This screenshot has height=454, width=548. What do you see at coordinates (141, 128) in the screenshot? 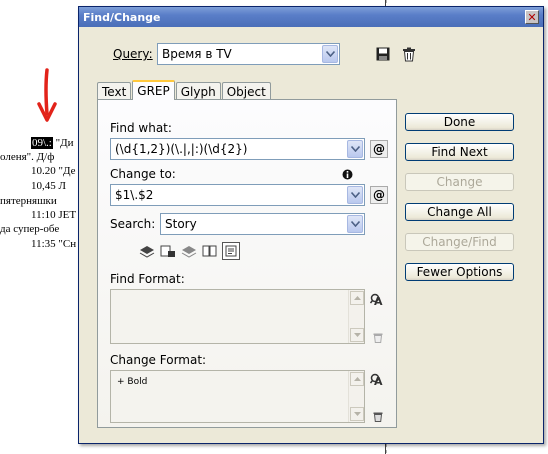
I see `find-what-label: Find what:` at bounding box center [141, 128].